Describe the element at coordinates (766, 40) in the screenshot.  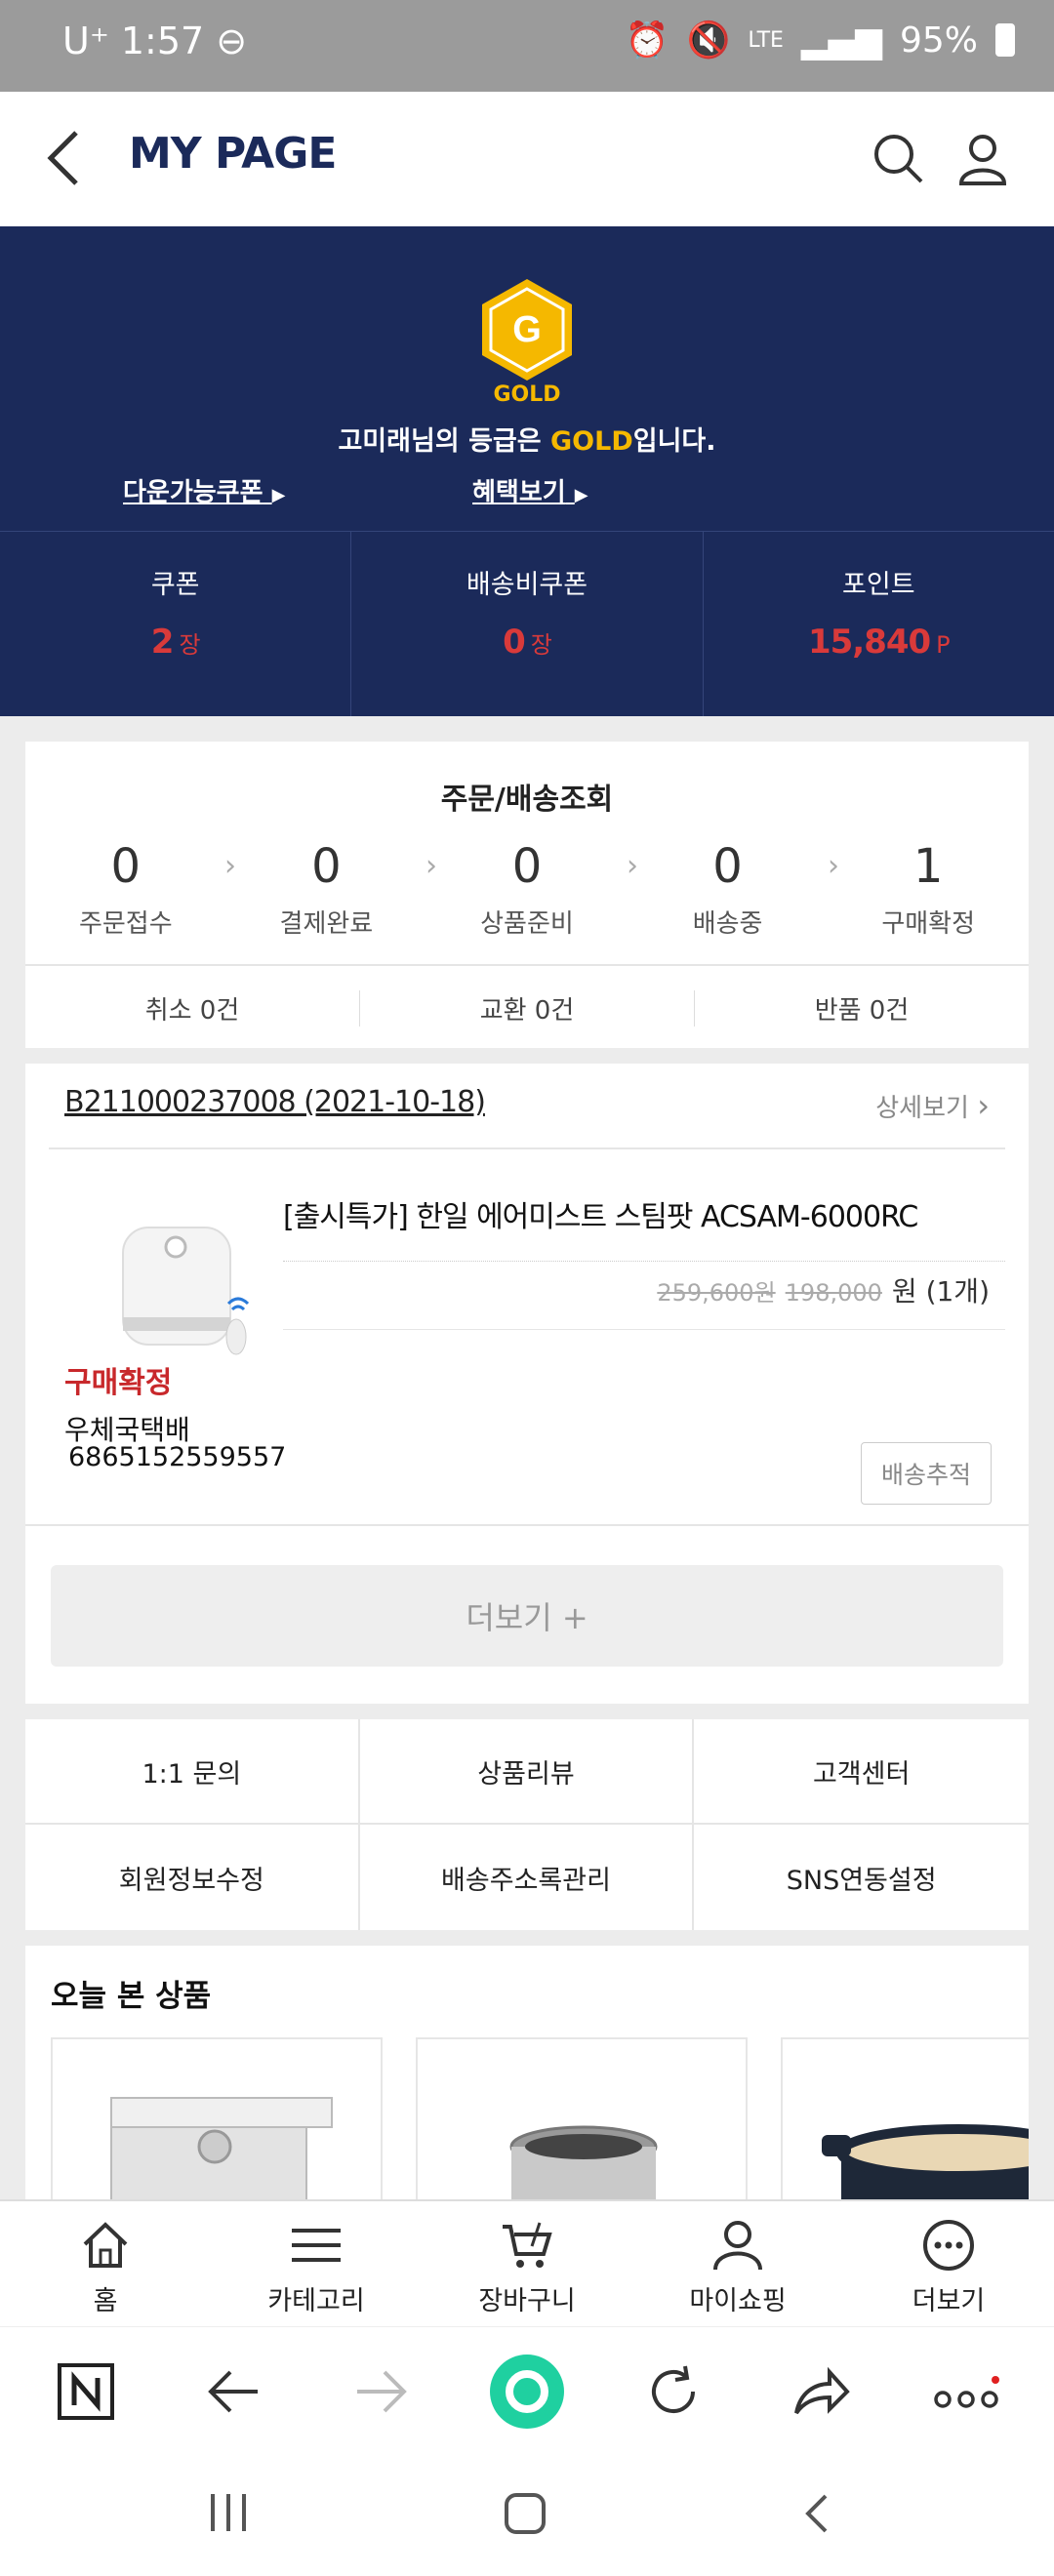
I see `network-label: LTE` at that location.